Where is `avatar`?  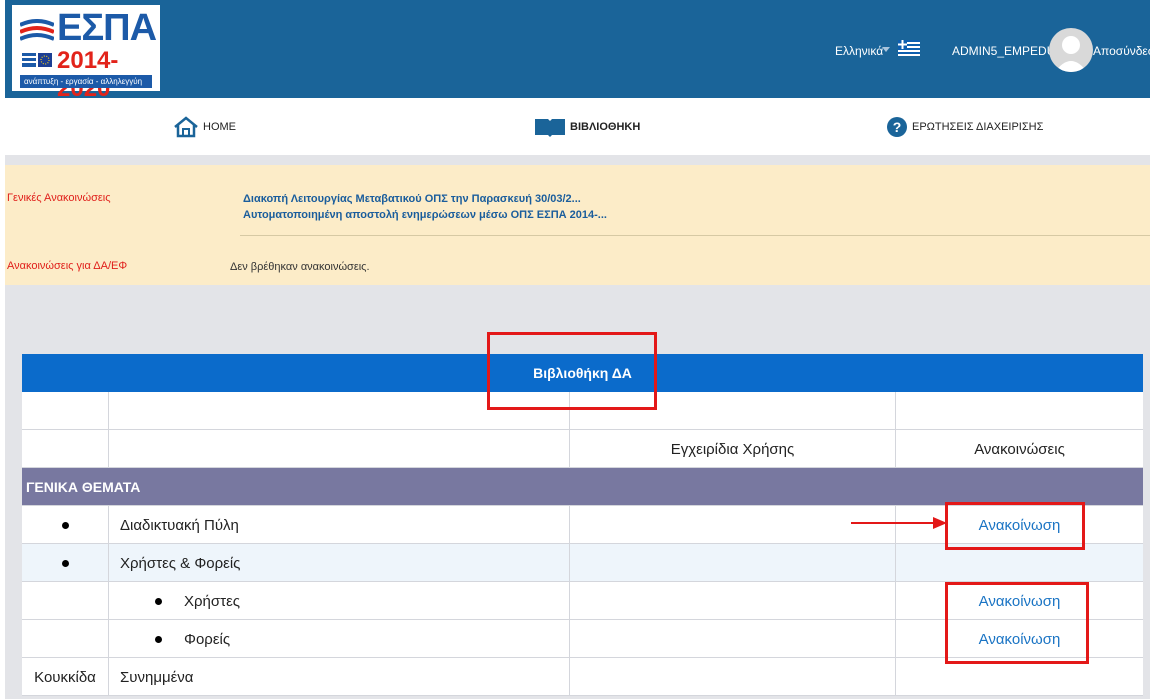
avatar is located at coordinates (1071, 50).